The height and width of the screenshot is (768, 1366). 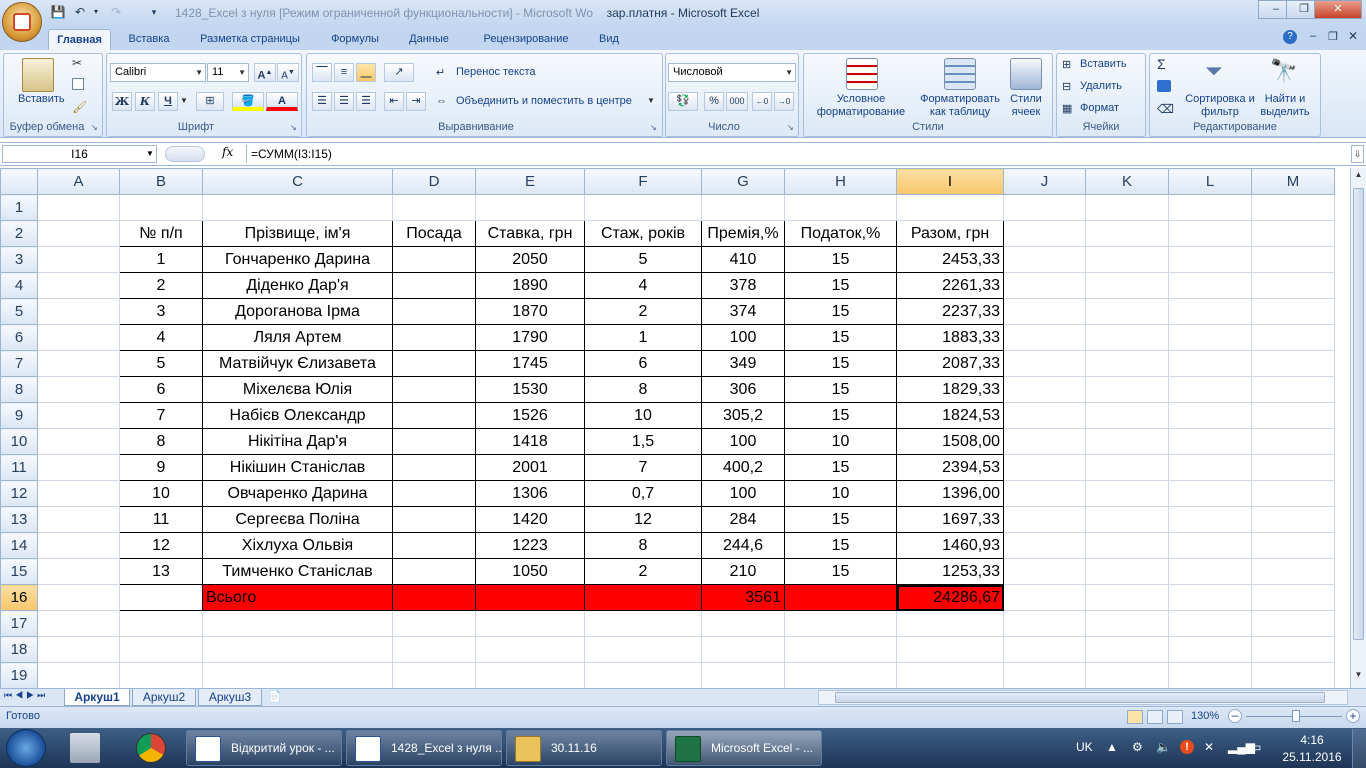 What do you see at coordinates (950, 597) in the screenshot?
I see `grand-total-cell: 24286,67` at bounding box center [950, 597].